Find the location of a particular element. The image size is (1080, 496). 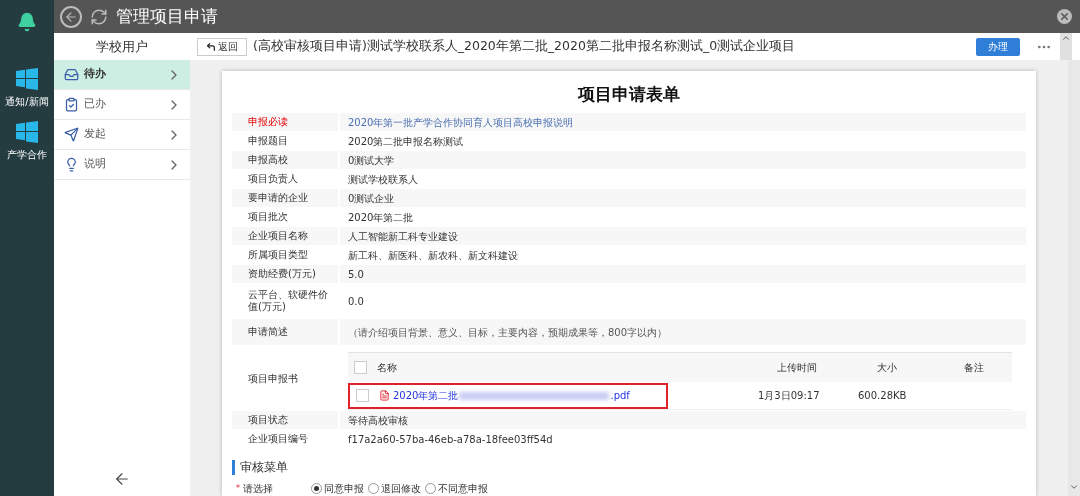

column-header: 名称 is located at coordinates (387, 368).